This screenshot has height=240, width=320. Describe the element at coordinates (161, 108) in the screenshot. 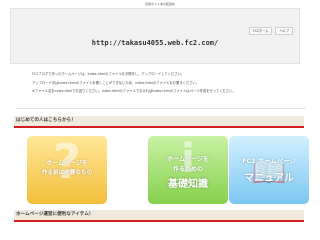

I see `divider` at that location.